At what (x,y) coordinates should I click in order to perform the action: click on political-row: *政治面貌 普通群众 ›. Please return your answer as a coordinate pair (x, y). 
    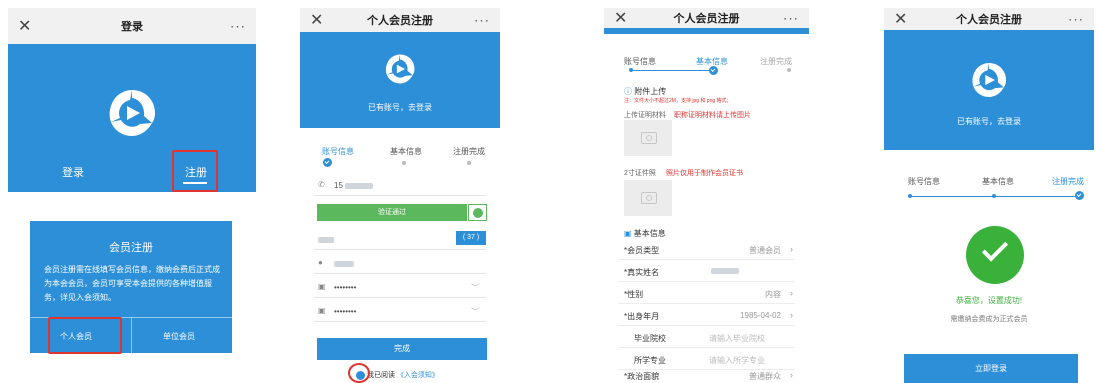
    Looking at the image, I should click on (706, 373).